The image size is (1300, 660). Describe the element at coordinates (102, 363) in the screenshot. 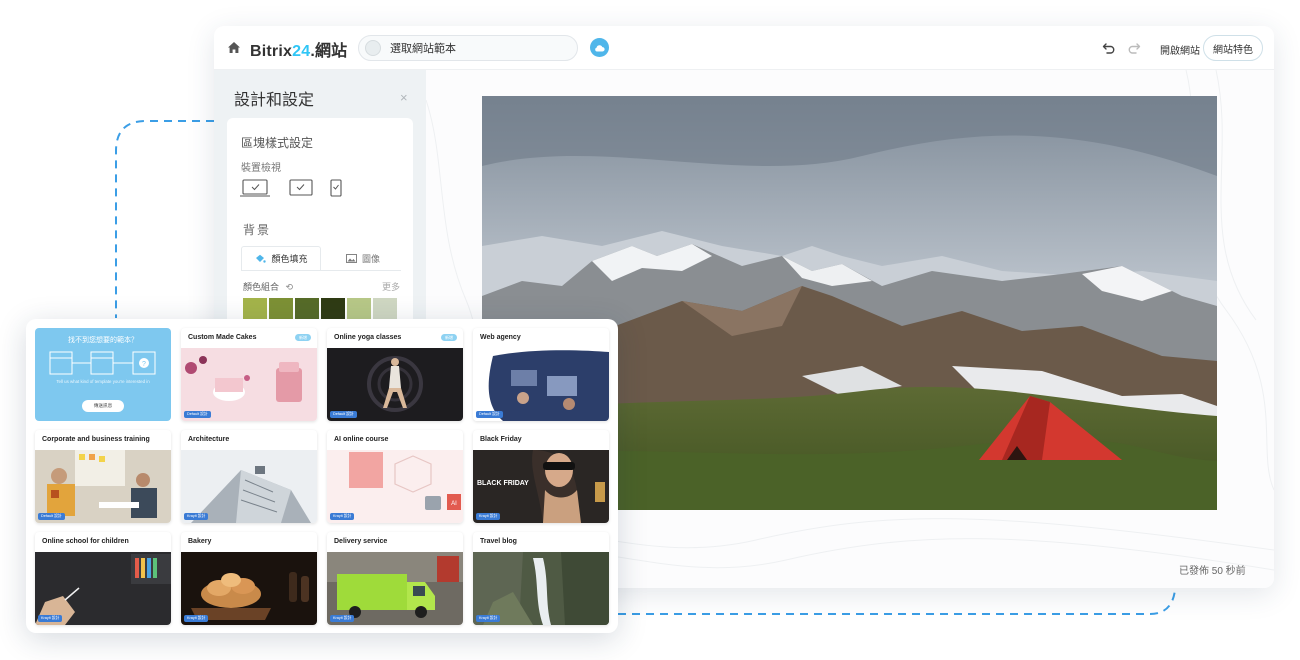

I see `page-layout-icon: ?` at that location.